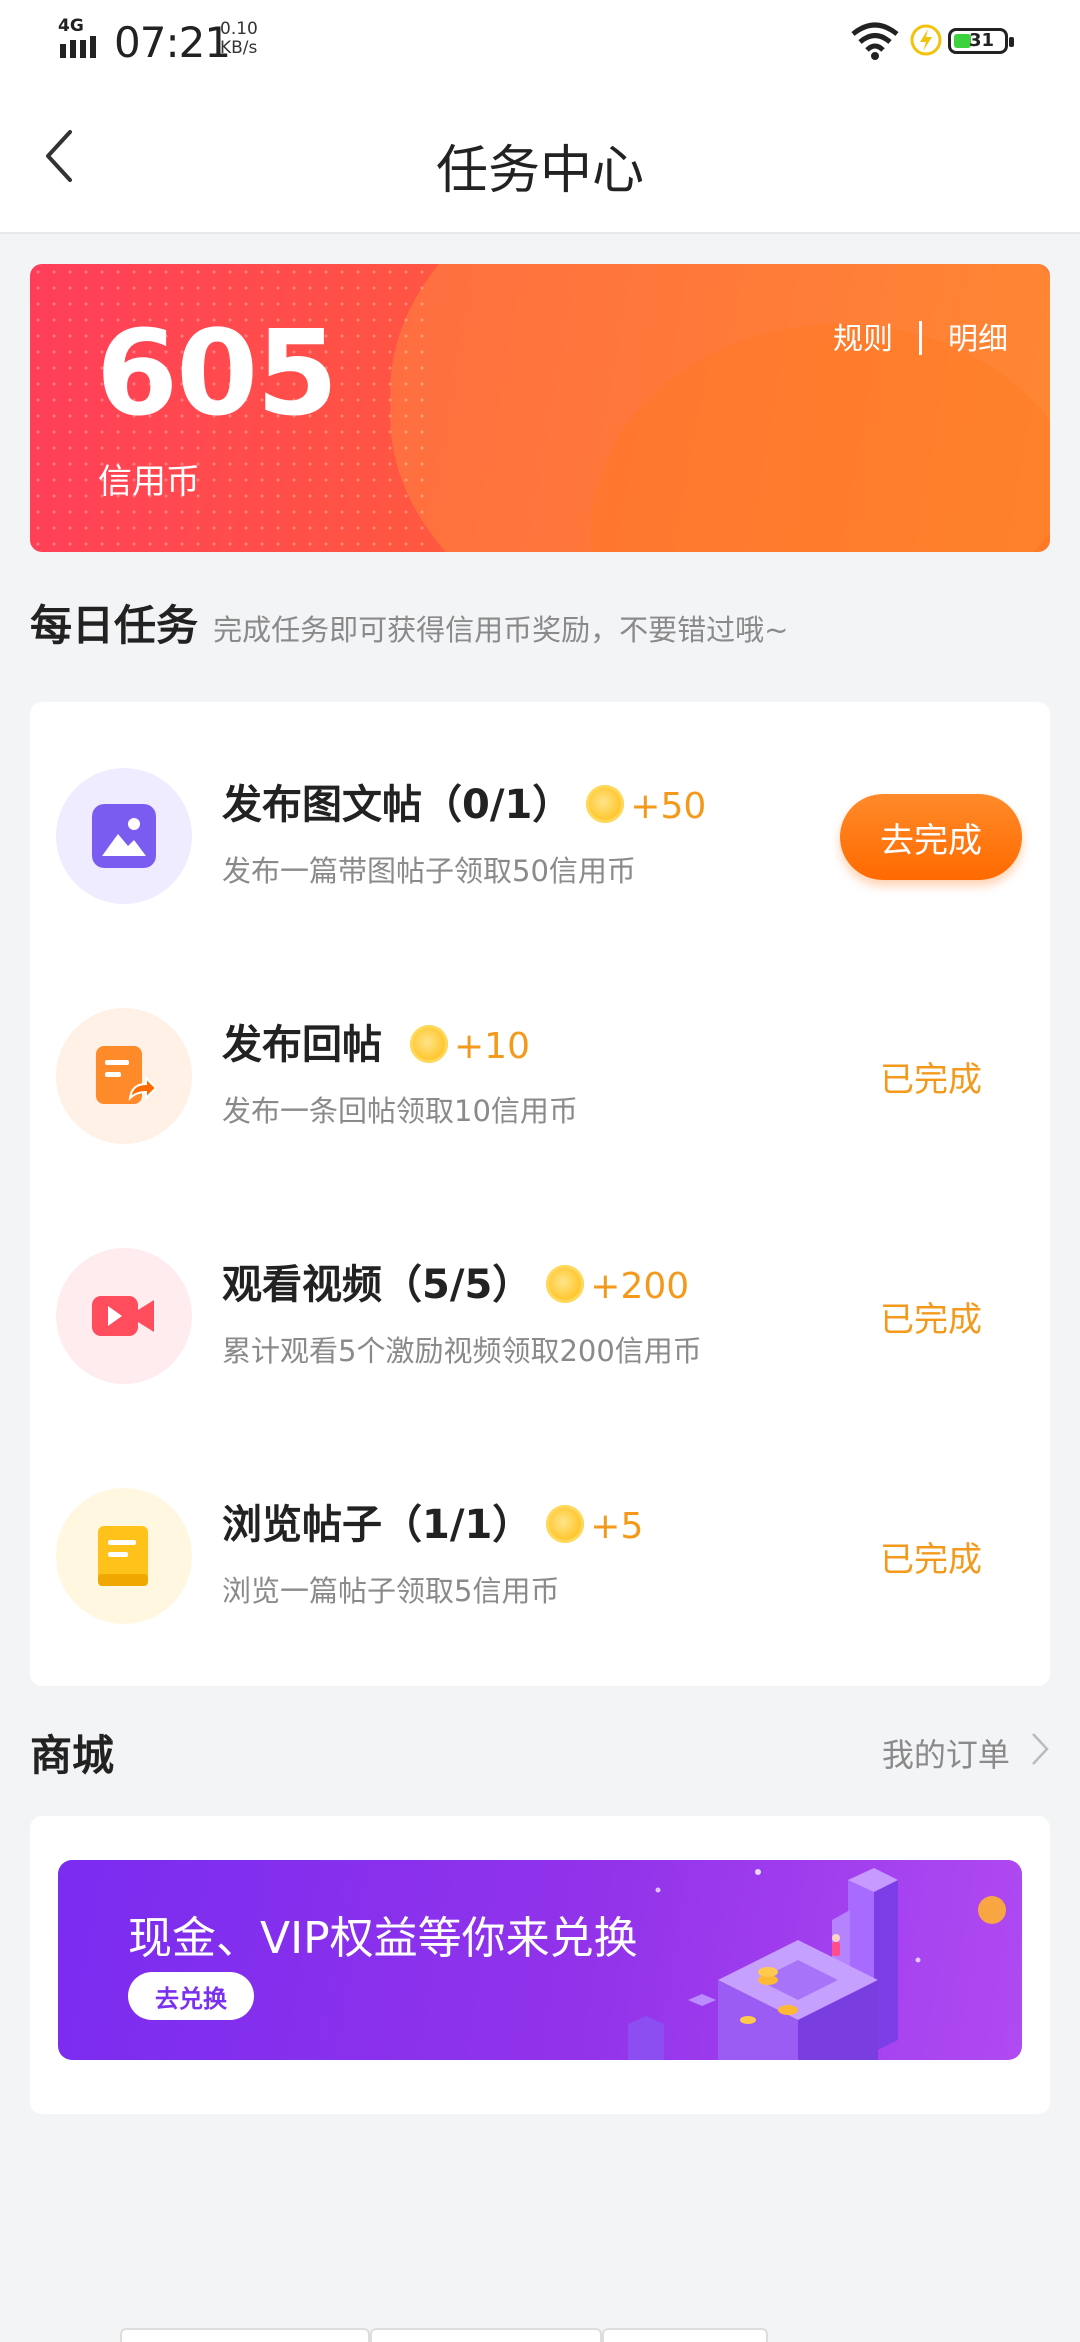 This screenshot has height=2342, width=1080. I want to click on image-icon, so click(124, 836).